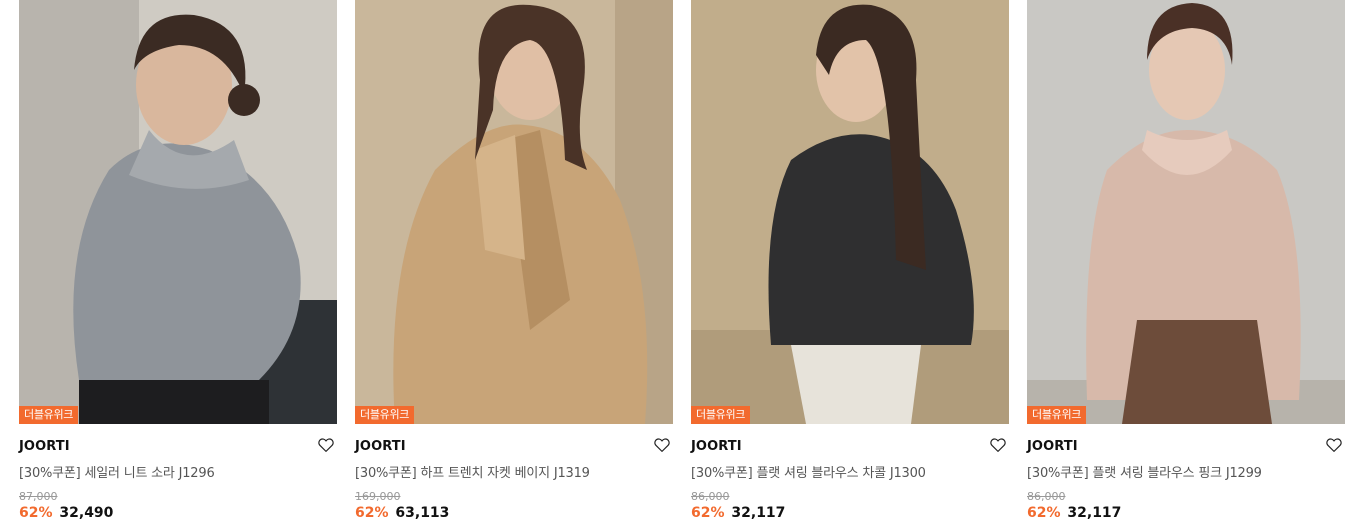 This screenshot has height=526, width=1347. I want to click on sale-price: 32,490, so click(86, 513).